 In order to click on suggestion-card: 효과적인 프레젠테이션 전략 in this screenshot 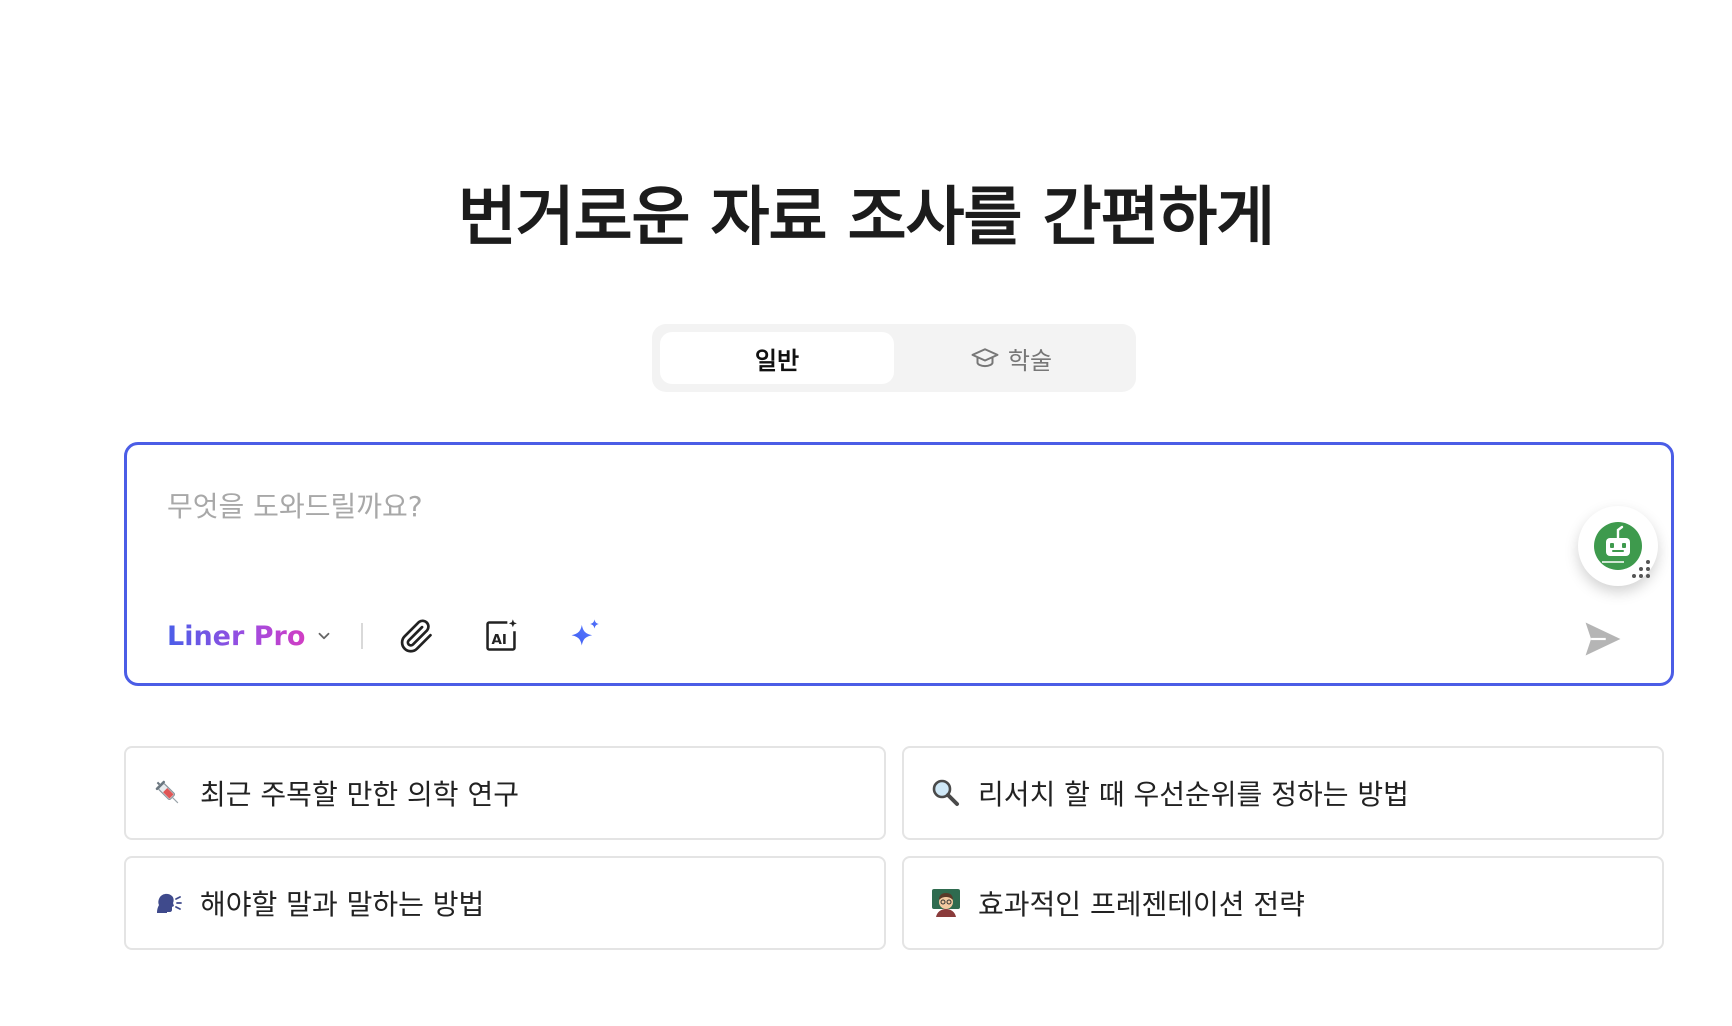, I will do `click(1283, 903)`.